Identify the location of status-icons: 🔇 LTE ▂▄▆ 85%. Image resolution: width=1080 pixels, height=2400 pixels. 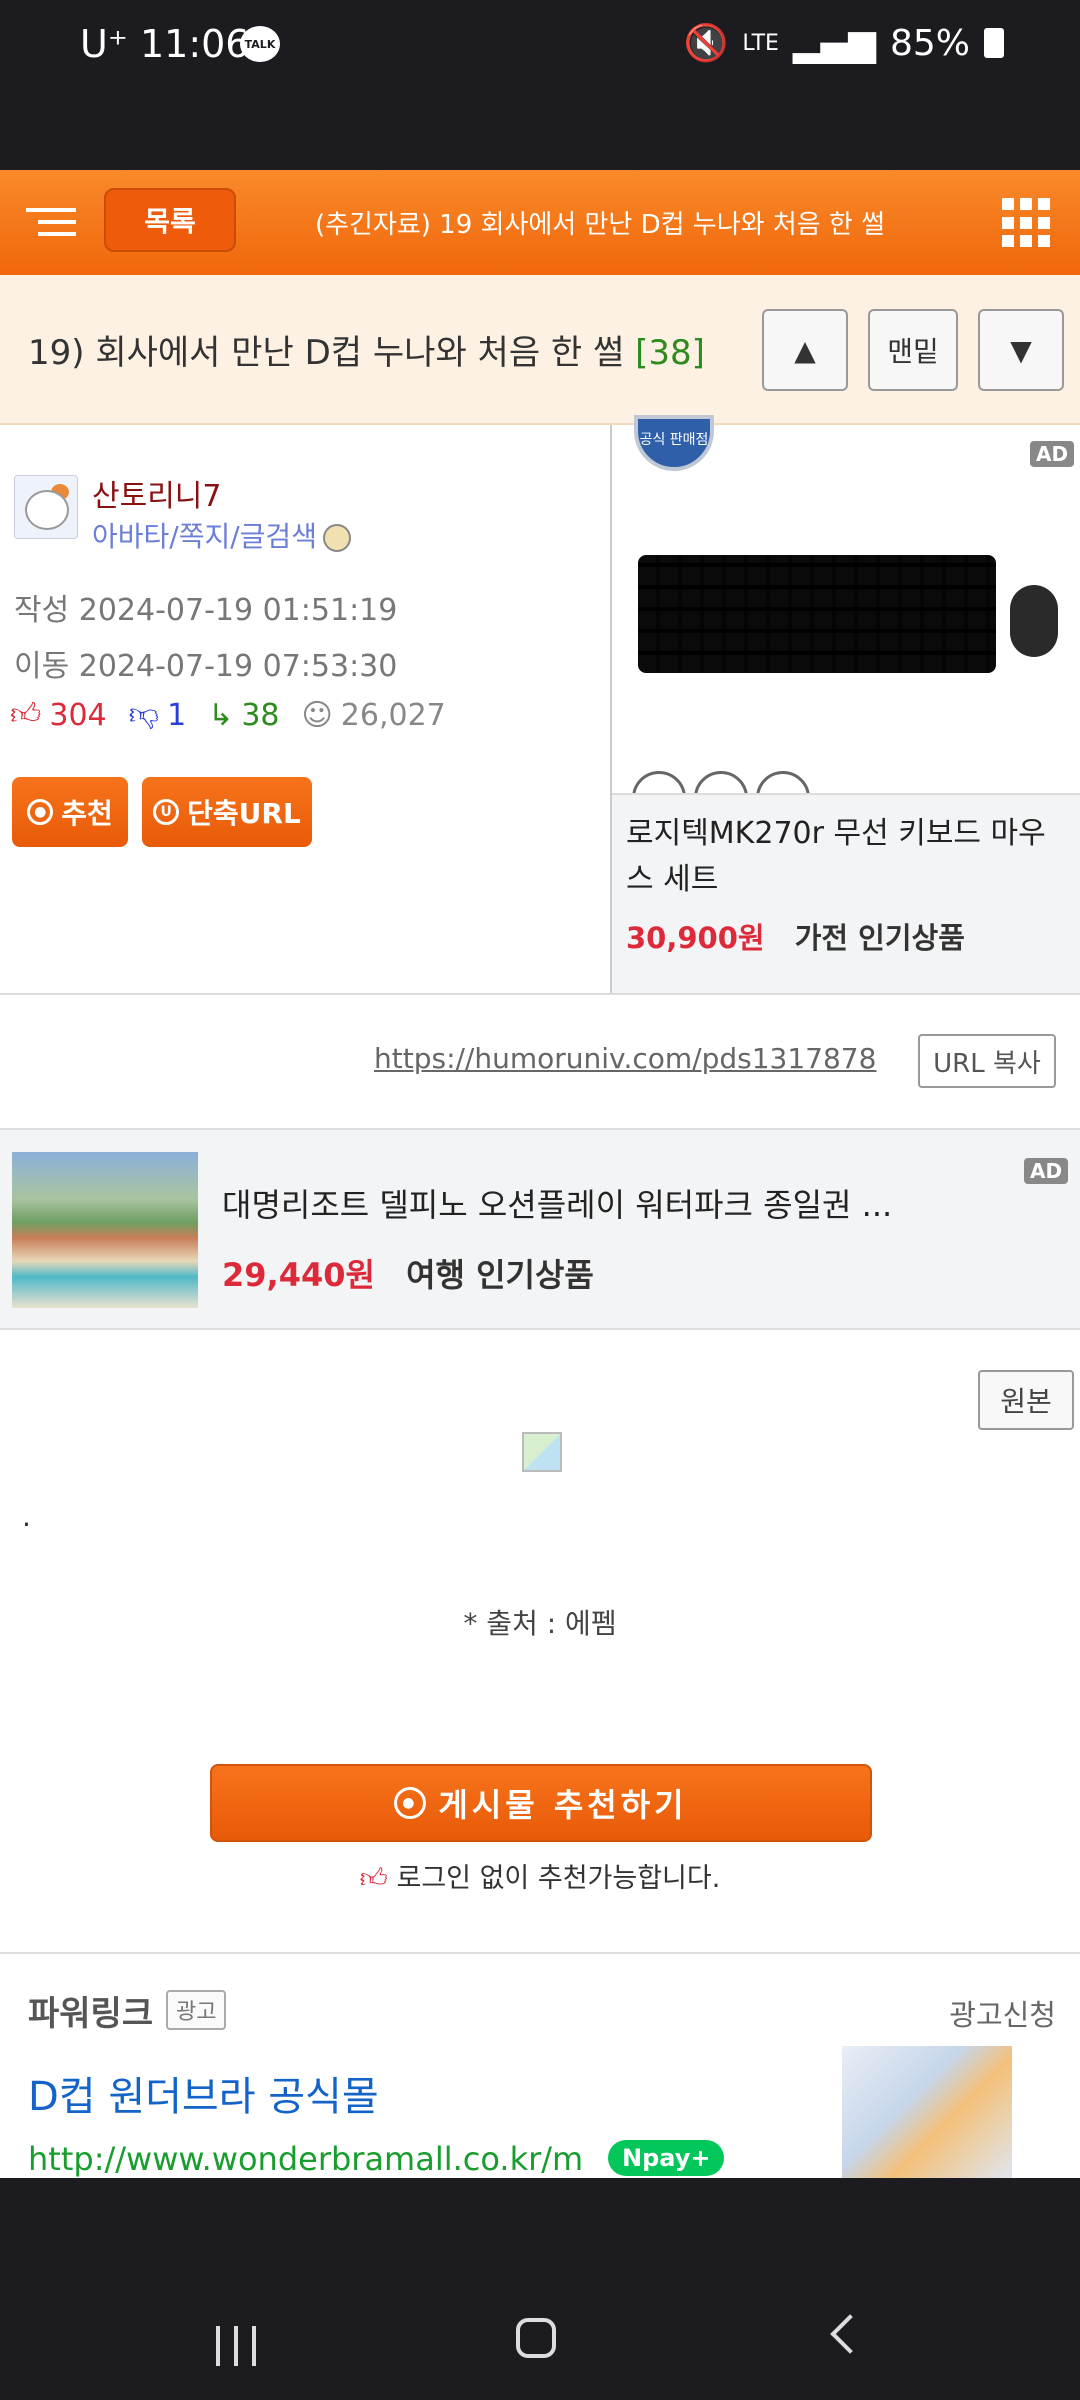
(844, 43).